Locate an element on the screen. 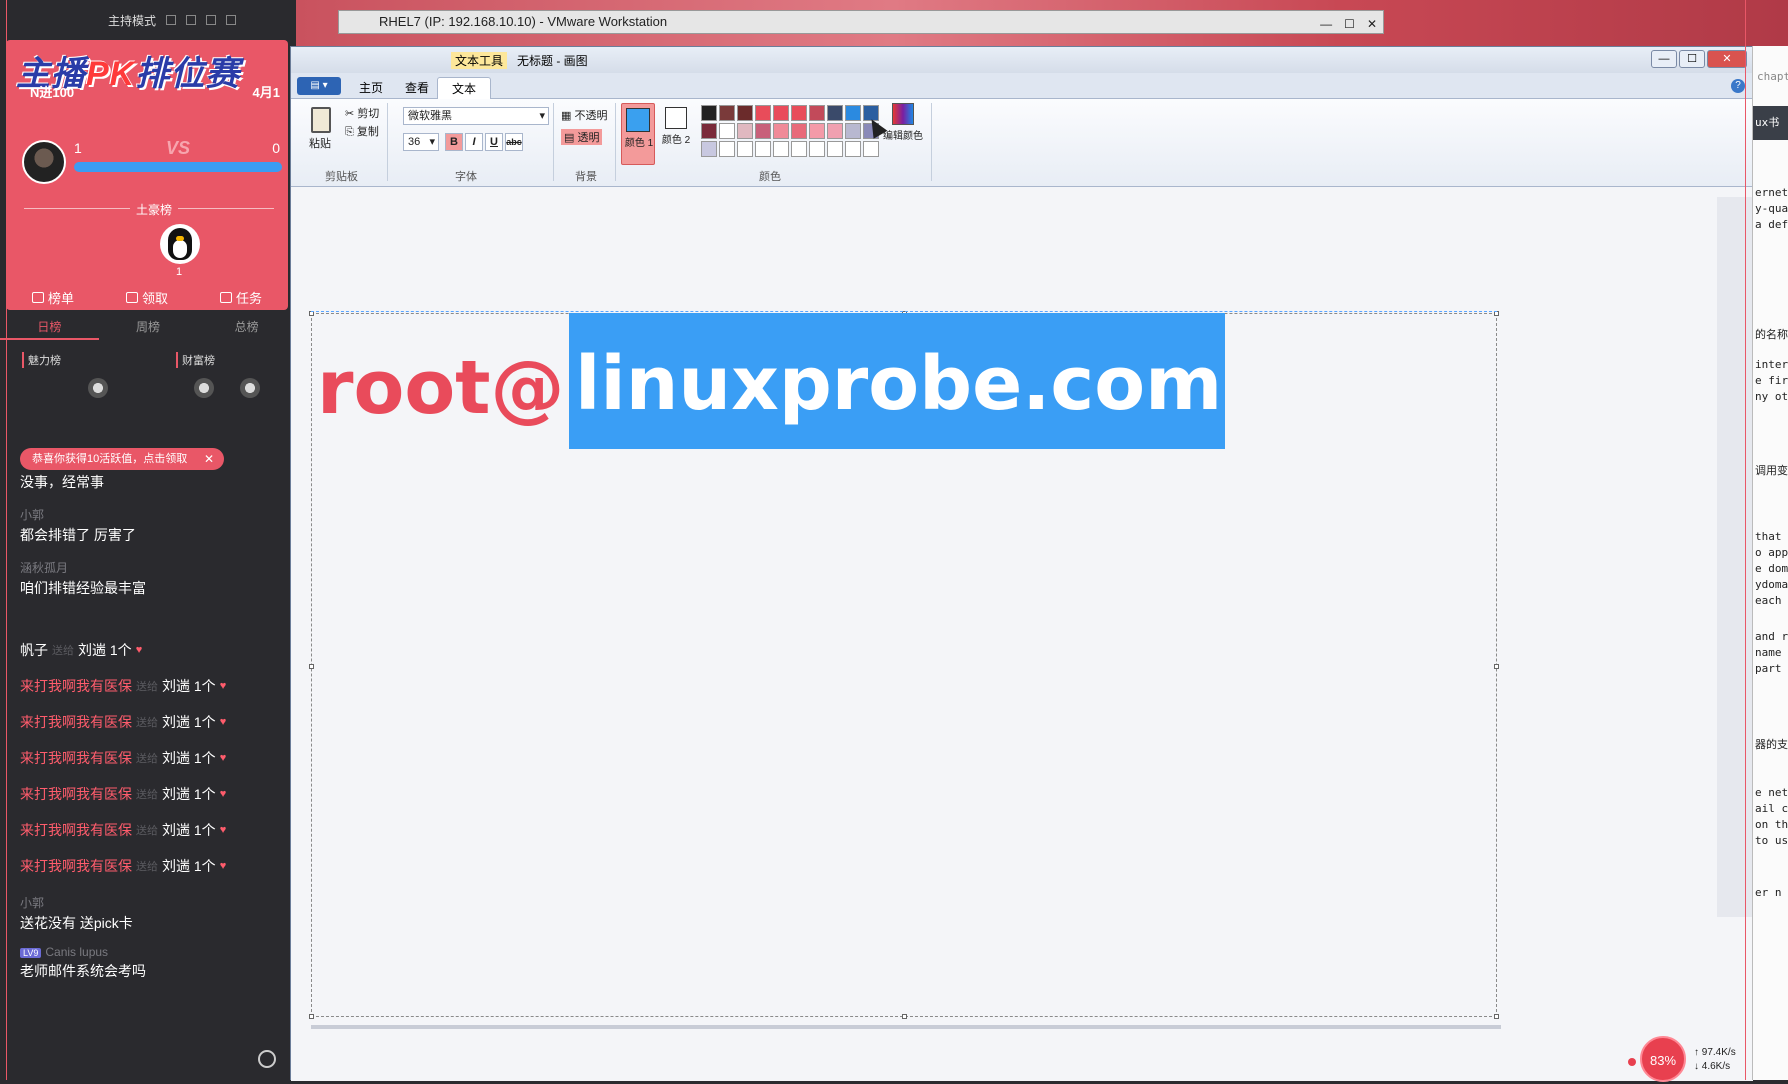  doc-line: 调用变 is located at coordinates (1771, 470).